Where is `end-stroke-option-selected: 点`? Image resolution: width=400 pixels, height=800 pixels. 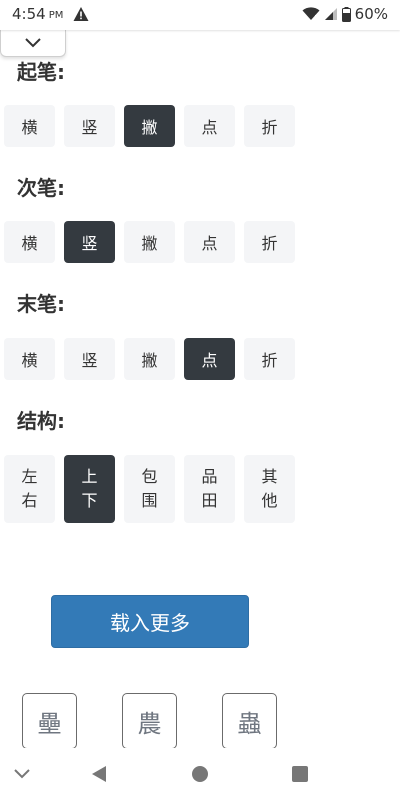
end-stroke-option-selected: 点 is located at coordinates (209, 359).